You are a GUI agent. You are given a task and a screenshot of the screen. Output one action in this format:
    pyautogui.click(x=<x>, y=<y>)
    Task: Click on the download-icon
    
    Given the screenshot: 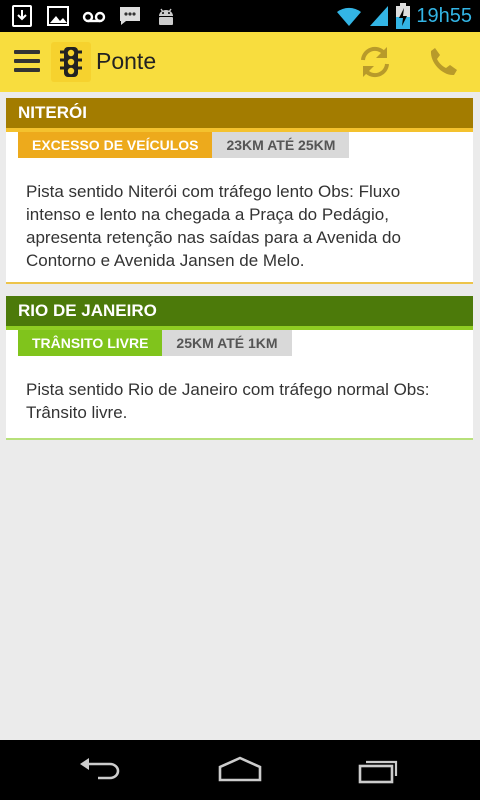 What is the action you would take?
    pyautogui.click(x=22, y=16)
    